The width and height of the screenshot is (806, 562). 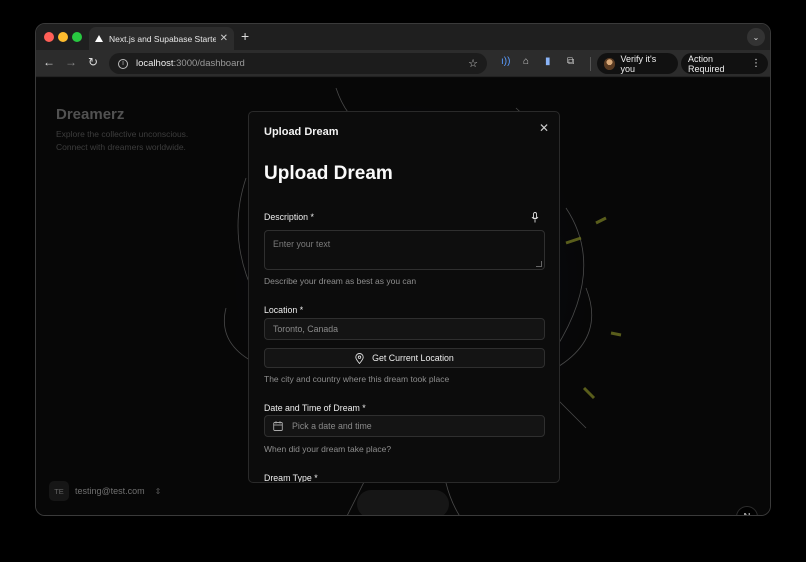 What do you see at coordinates (278, 426) in the screenshot?
I see `calendar-icon` at bounding box center [278, 426].